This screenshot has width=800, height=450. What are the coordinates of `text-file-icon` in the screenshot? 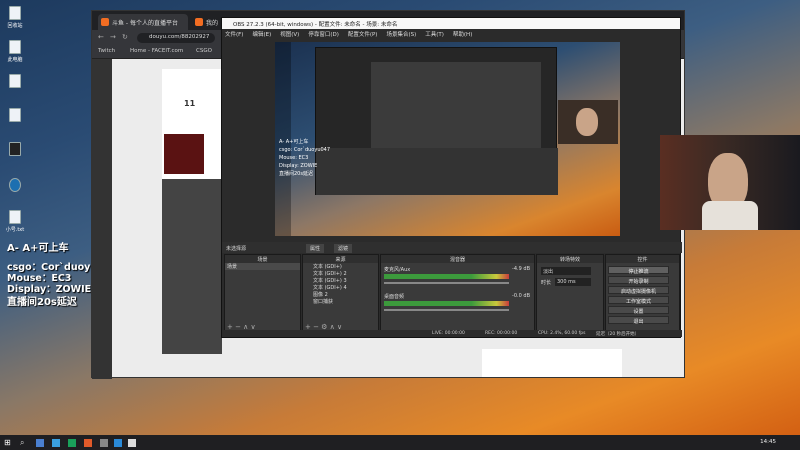 It's located at (15, 217).